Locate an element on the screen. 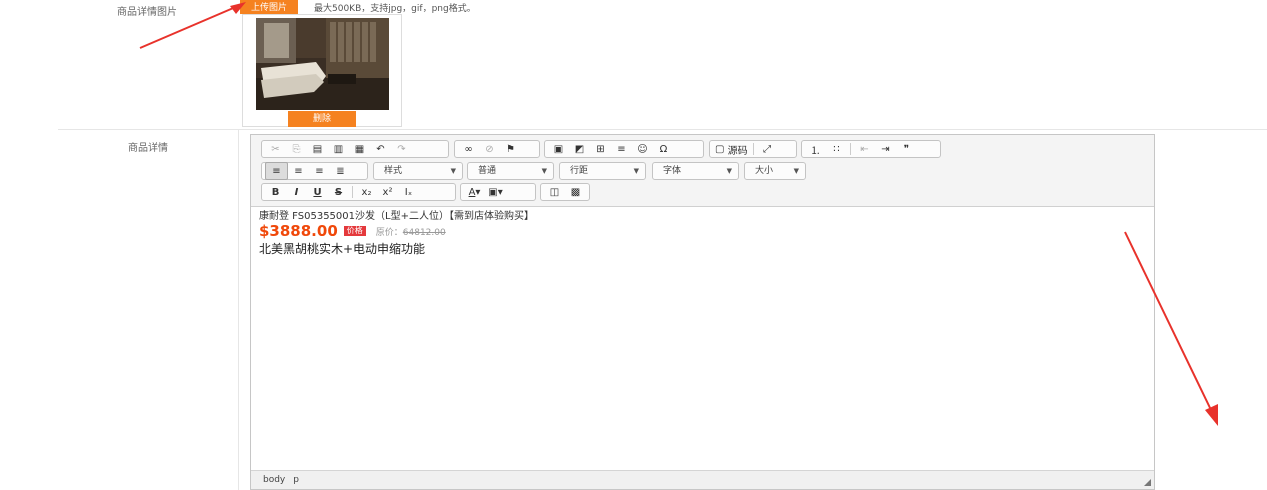 The width and height of the screenshot is (1267, 490). arrow-upload-head is located at coordinates (238, 8).